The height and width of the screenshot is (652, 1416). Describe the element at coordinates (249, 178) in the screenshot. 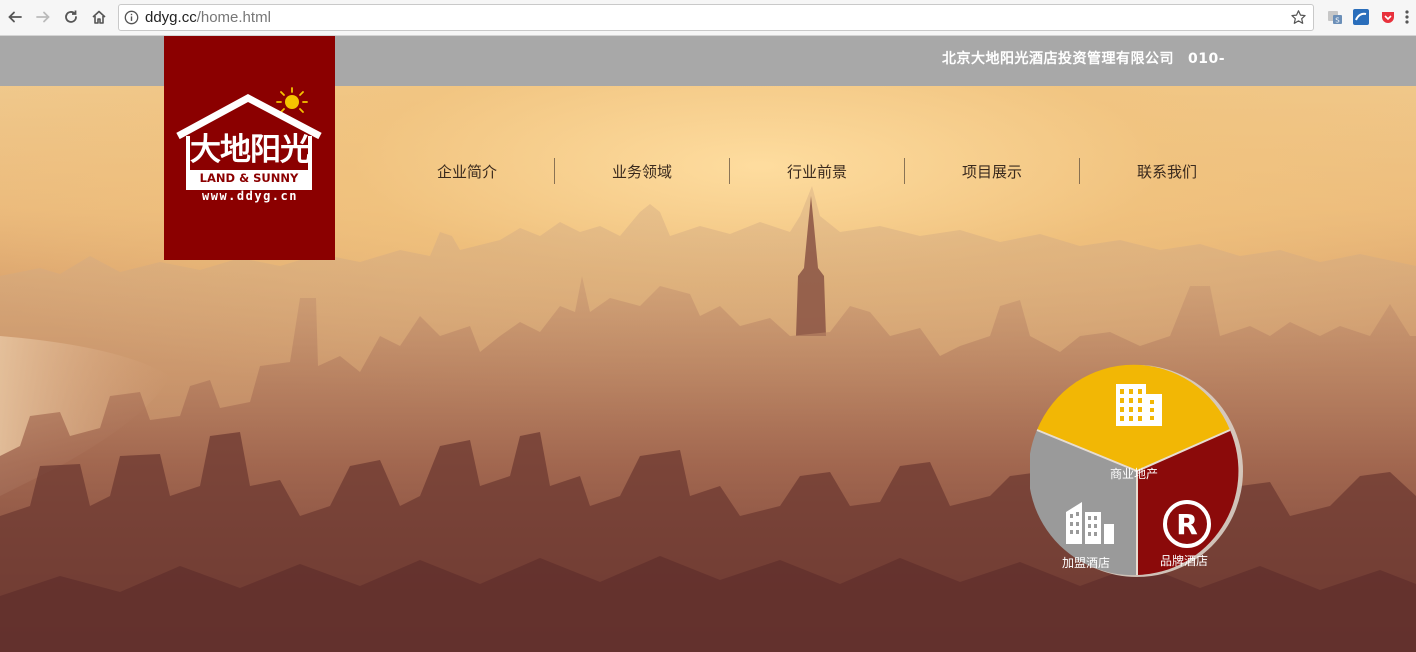

I see `logo-subtitle: LAND & SUNNY` at that location.